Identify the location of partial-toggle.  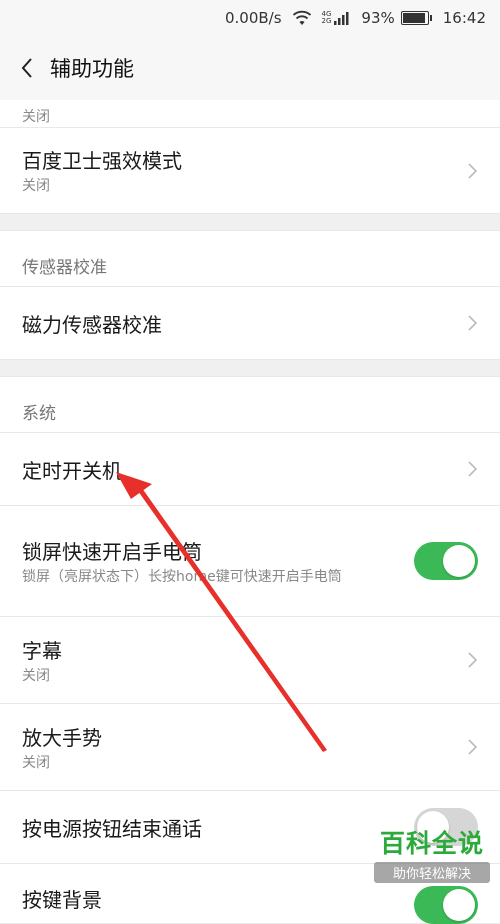
(446, 905).